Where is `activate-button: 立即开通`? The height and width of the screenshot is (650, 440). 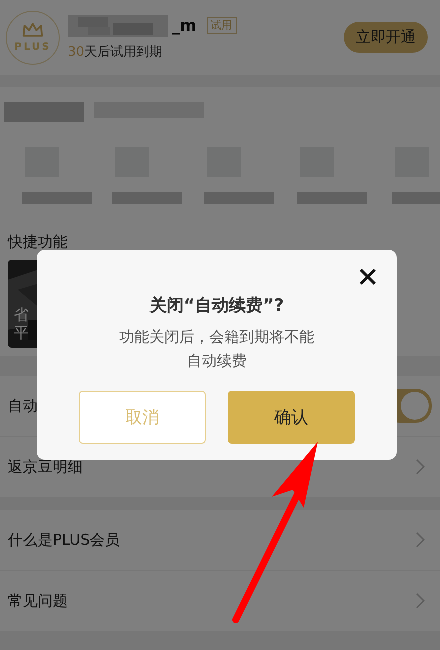 activate-button: 立即开通 is located at coordinates (386, 37).